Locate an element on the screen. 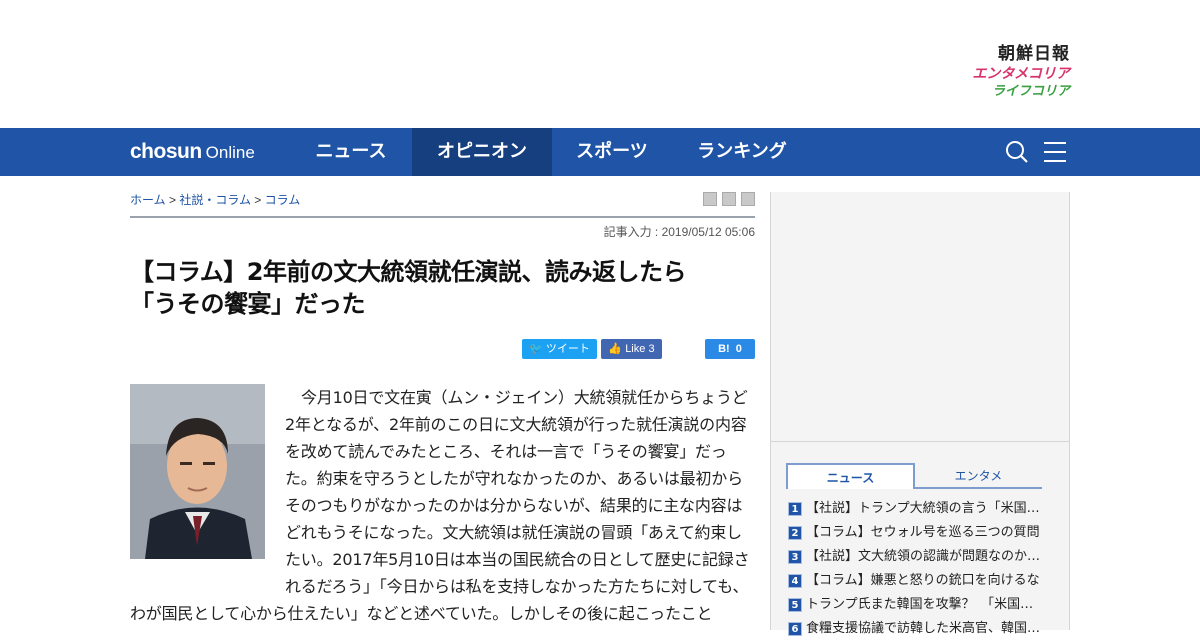  rank-number: 2 is located at coordinates (795, 532).